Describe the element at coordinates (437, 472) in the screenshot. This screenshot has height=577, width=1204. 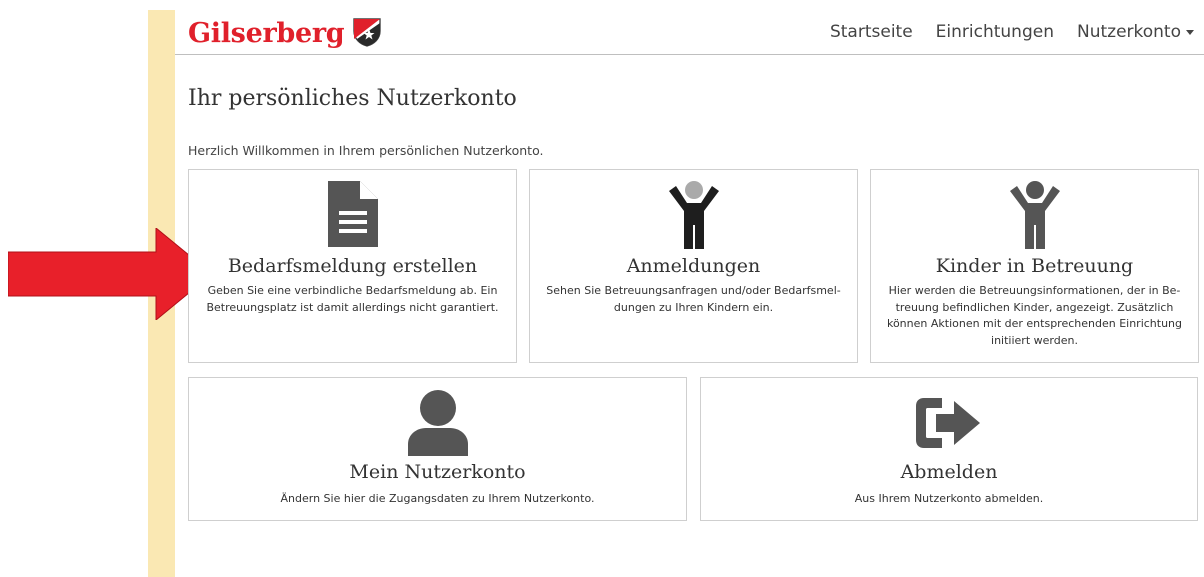
I see `card-title: Mein Nutzerkonto` at that location.